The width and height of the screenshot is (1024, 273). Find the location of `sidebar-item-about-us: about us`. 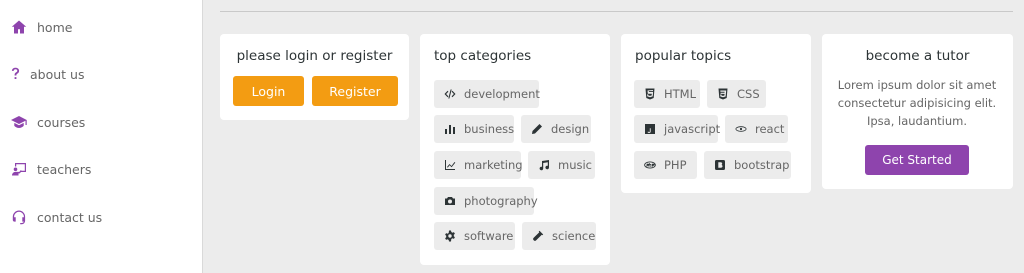

sidebar-item-about-us: about us is located at coordinates (47, 74).